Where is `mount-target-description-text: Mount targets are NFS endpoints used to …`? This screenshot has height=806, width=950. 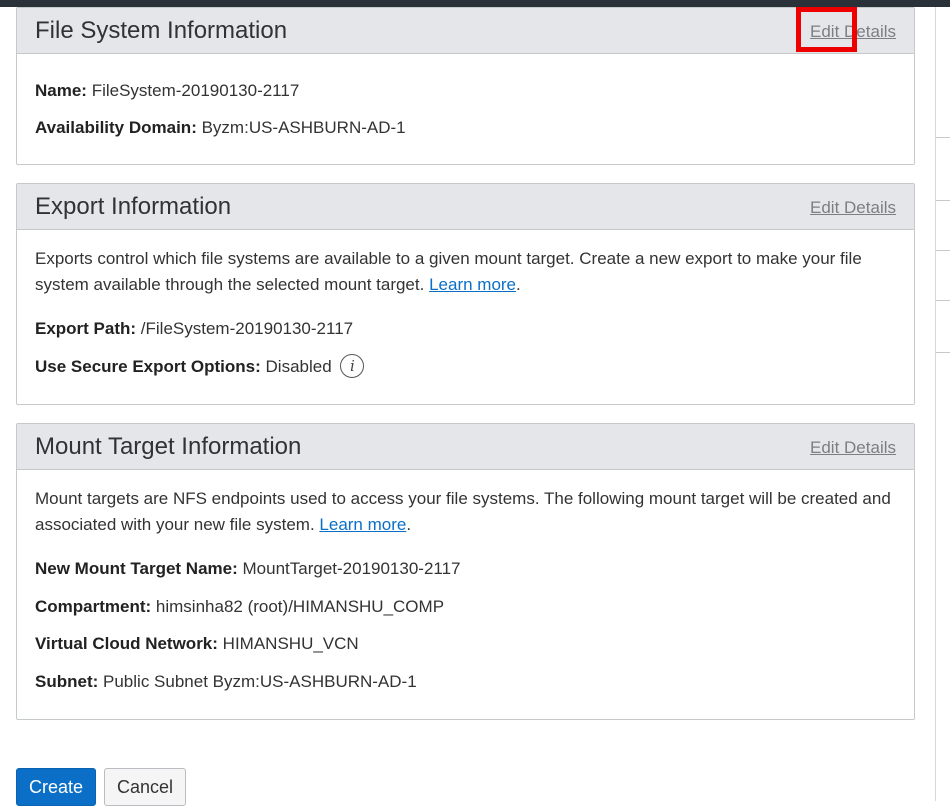 mount-target-description-text: Mount targets are NFS endpoints used to … is located at coordinates (463, 511).